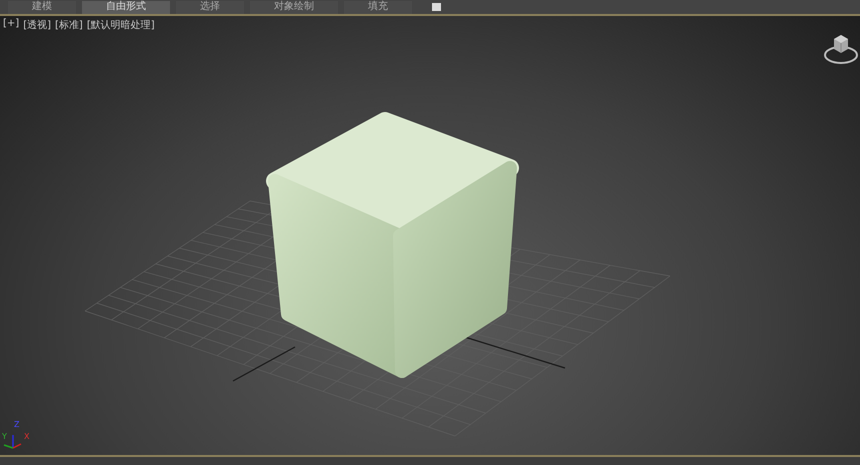 This screenshot has width=860, height=465. I want to click on ribbon-tab: 自由形式, so click(126, 7).